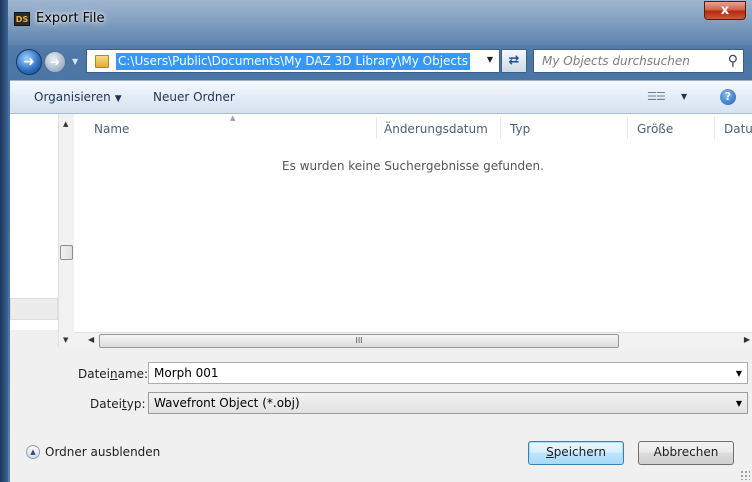 The image size is (752, 482). What do you see at coordinates (656, 96) in the screenshot?
I see `view-options-icon: ☰☰` at bounding box center [656, 96].